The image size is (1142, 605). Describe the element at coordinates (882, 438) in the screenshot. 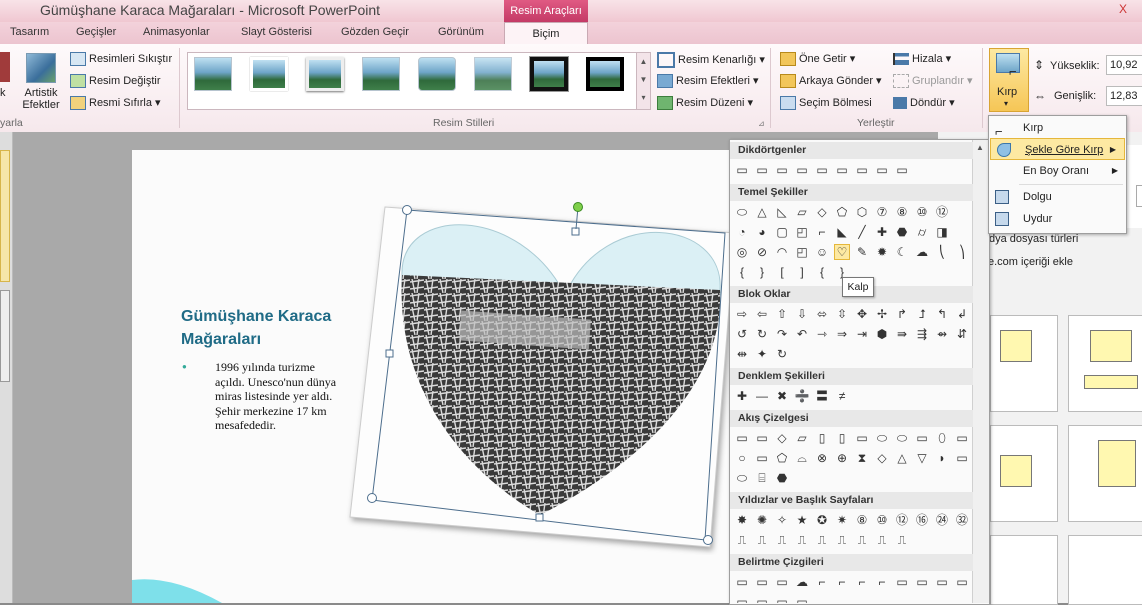

I see `shape-option: ⬭` at that location.